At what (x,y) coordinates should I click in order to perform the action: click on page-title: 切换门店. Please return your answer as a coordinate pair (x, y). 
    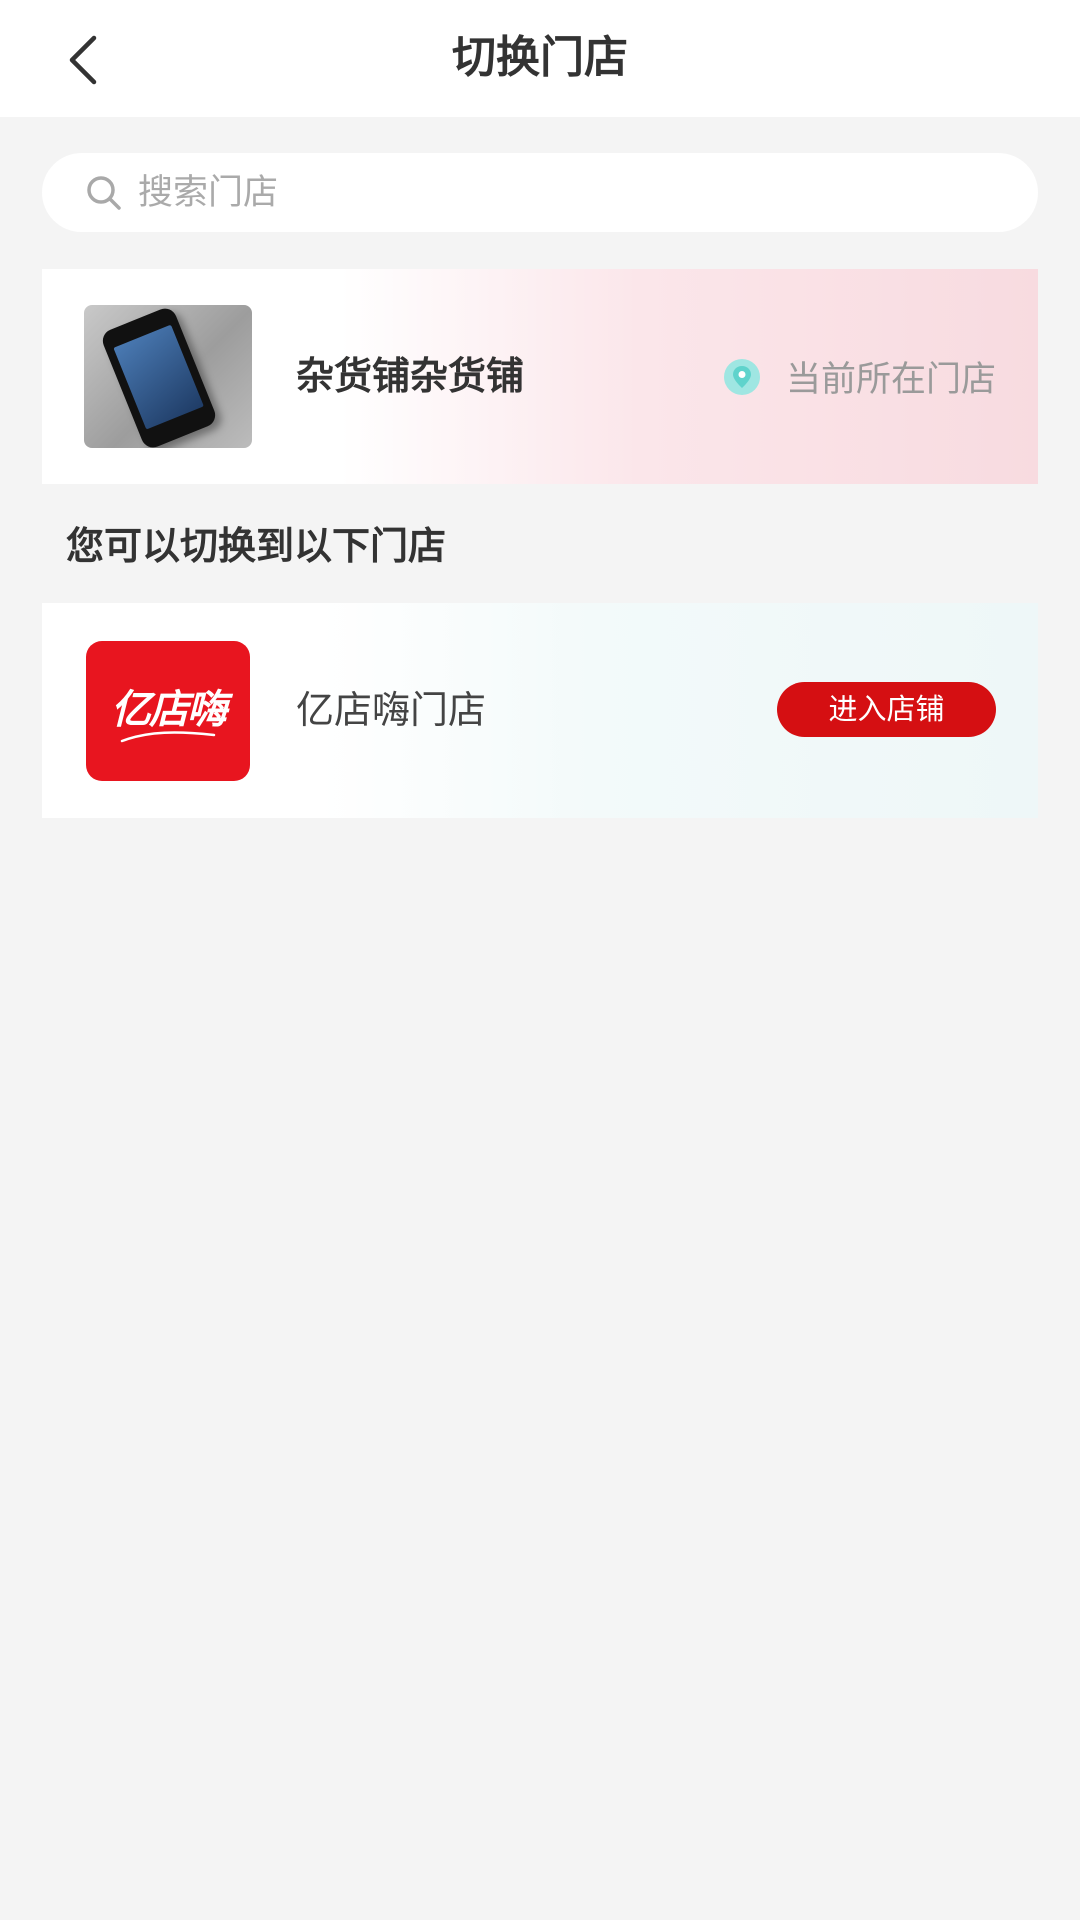
    Looking at the image, I should click on (540, 57).